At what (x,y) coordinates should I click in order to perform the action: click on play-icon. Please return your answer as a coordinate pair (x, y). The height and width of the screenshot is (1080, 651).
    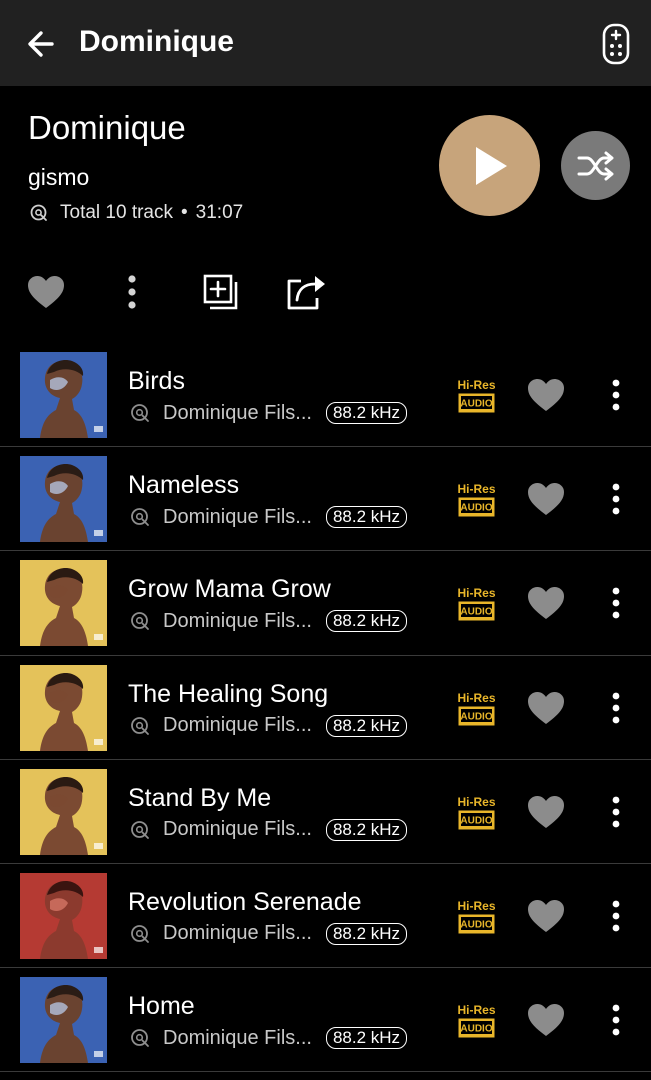
    Looking at the image, I should click on (491, 165).